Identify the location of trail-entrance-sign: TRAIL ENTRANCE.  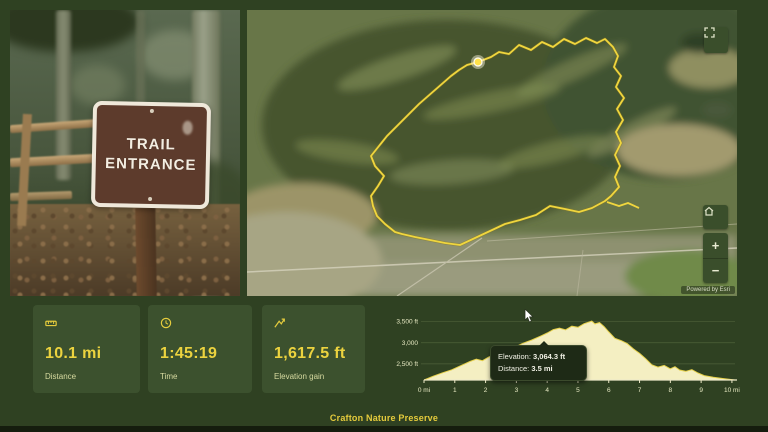
(151, 155).